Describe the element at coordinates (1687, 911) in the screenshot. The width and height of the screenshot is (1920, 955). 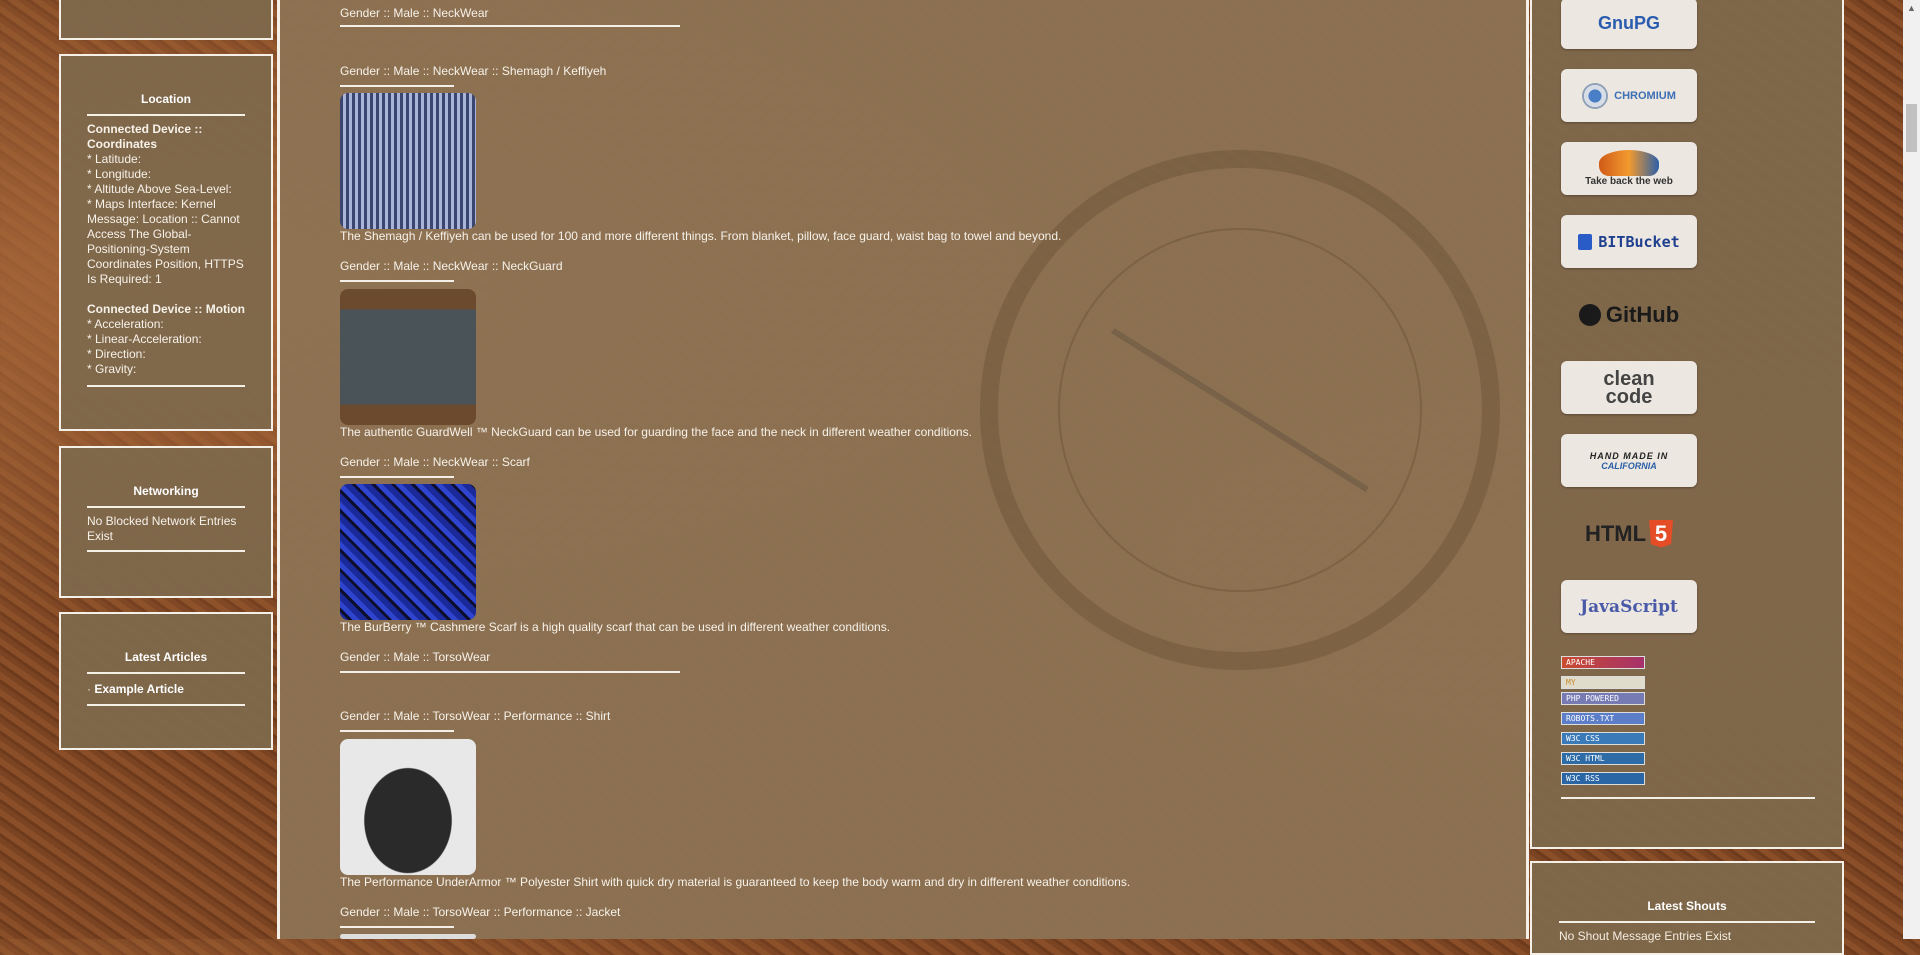
I see `latest-shouts-title: Latest Shouts` at that location.